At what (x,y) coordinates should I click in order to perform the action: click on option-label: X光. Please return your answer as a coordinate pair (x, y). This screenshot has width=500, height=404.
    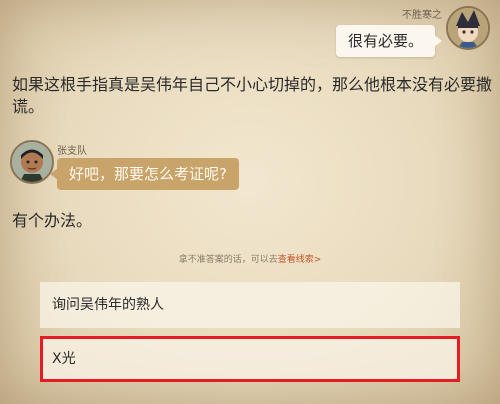
    Looking at the image, I should click on (64, 359).